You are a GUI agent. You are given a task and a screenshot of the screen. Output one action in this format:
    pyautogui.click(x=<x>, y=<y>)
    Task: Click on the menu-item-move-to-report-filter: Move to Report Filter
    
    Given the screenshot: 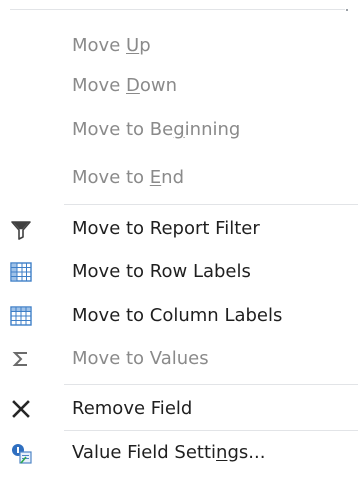 What is the action you would take?
    pyautogui.click(x=179, y=229)
    